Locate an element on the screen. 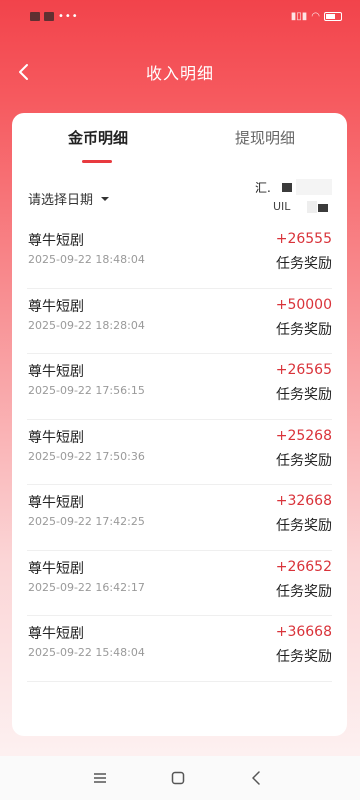 This screenshot has height=800, width=360. status-left: ••• is located at coordinates (54, 16).